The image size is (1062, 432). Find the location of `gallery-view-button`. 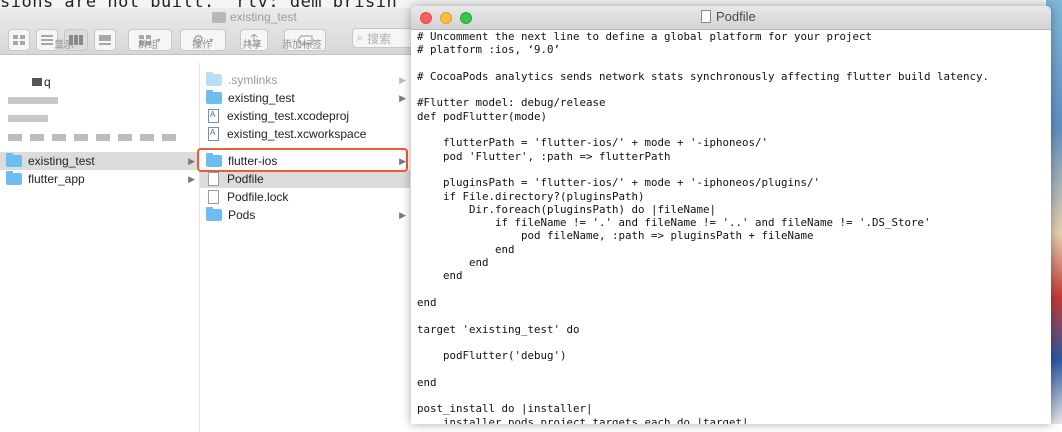

gallery-view-button is located at coordinates (105, 40).